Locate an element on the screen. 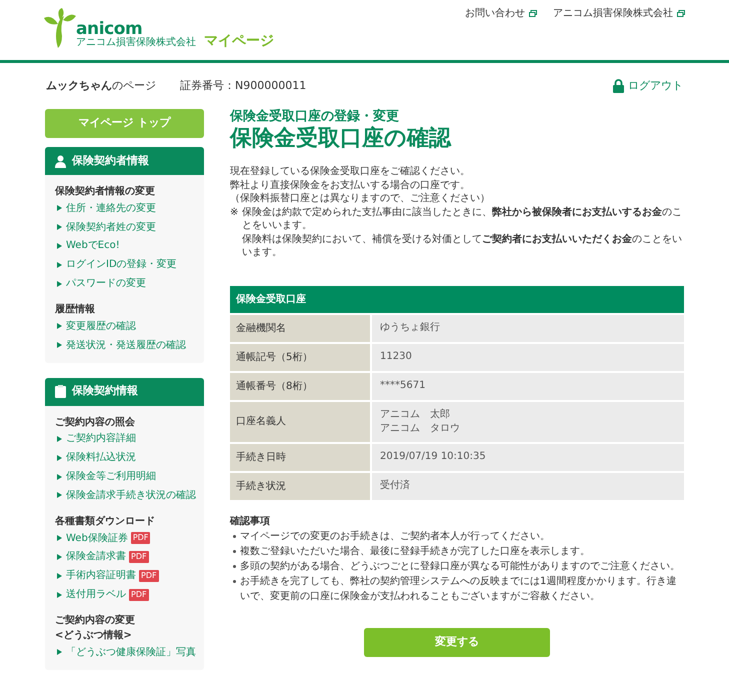 The width and height of the screenshot is (729, 681). sidebar-panel-title: 保険契約情報 is located at coordinates (105, 391).